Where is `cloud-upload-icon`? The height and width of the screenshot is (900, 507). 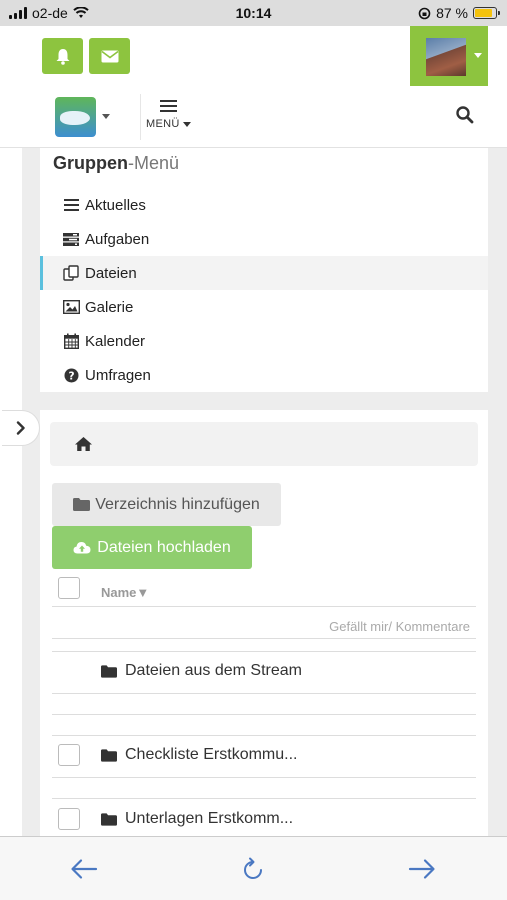
cloud-upload-icon is located at coordinates (82, 548).